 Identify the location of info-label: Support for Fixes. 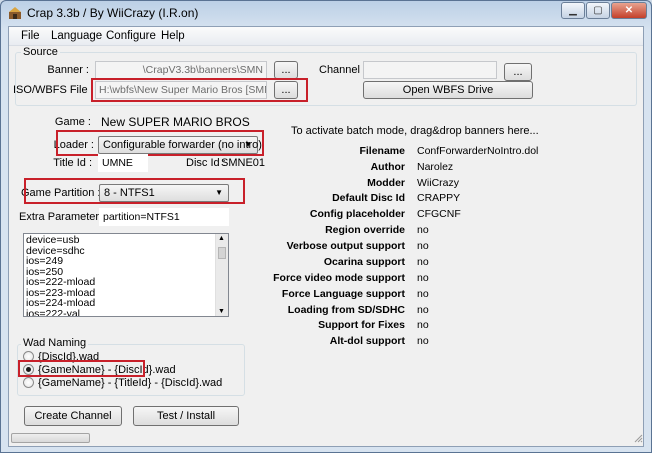
(361, 325).